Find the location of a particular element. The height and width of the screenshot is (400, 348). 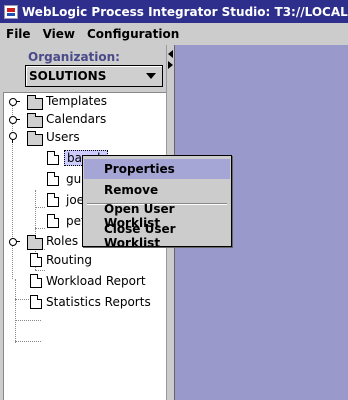

tree-label-roles: Roles is located at coordinates (62, 241).